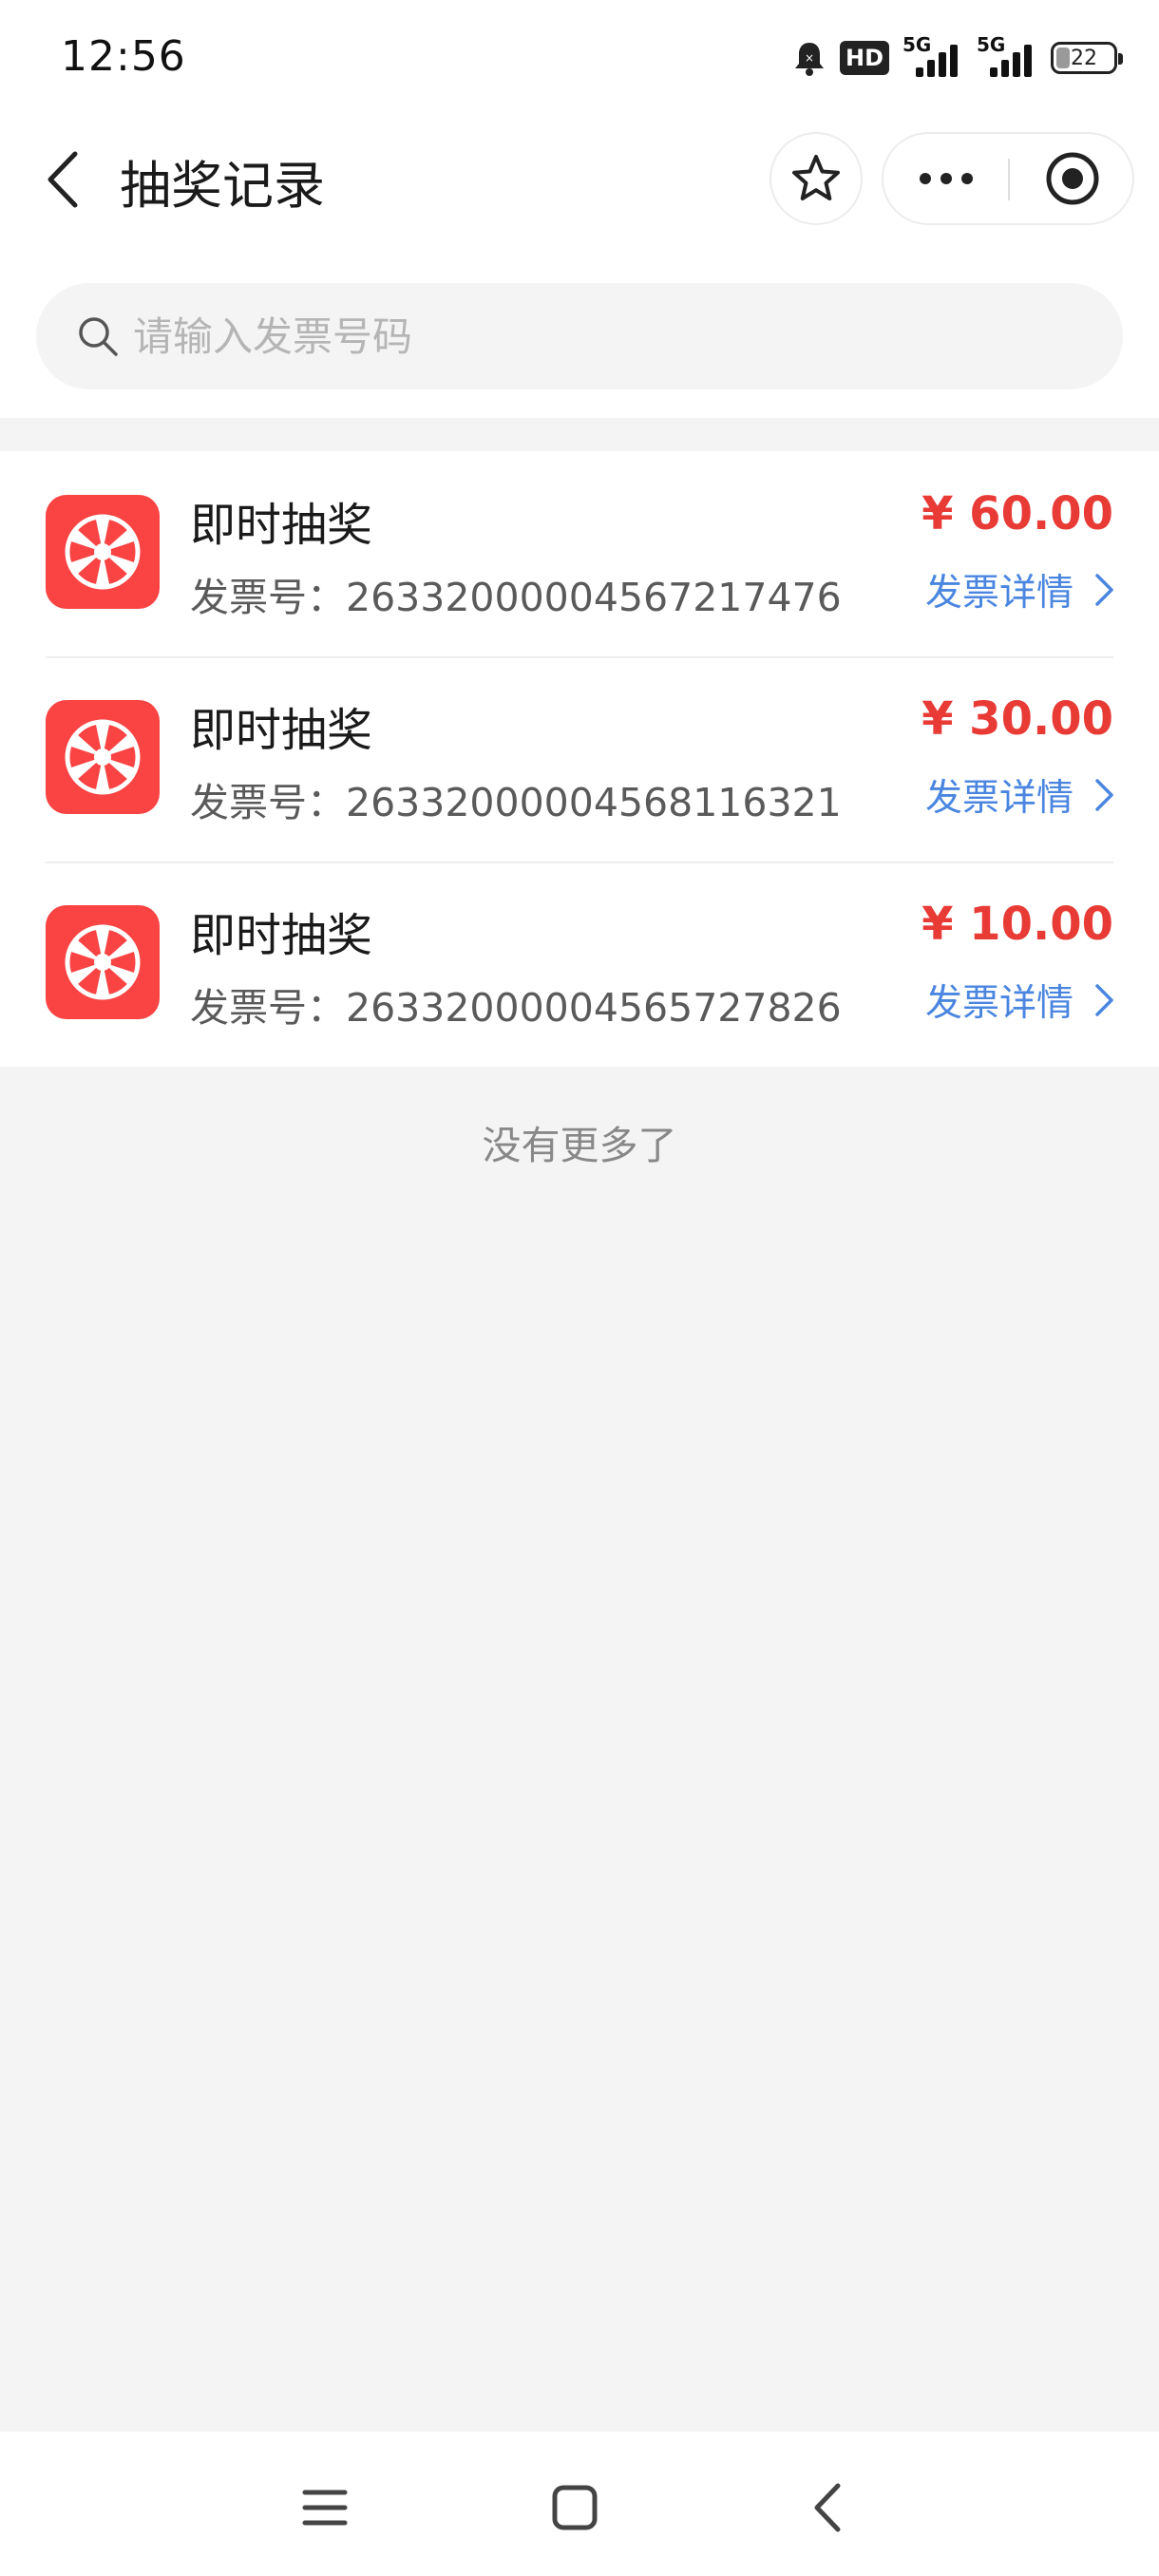  Describe the element at coordinates (594, 802) in the screenshot. I see `invoice-value: 26332000004568116321` at that location.